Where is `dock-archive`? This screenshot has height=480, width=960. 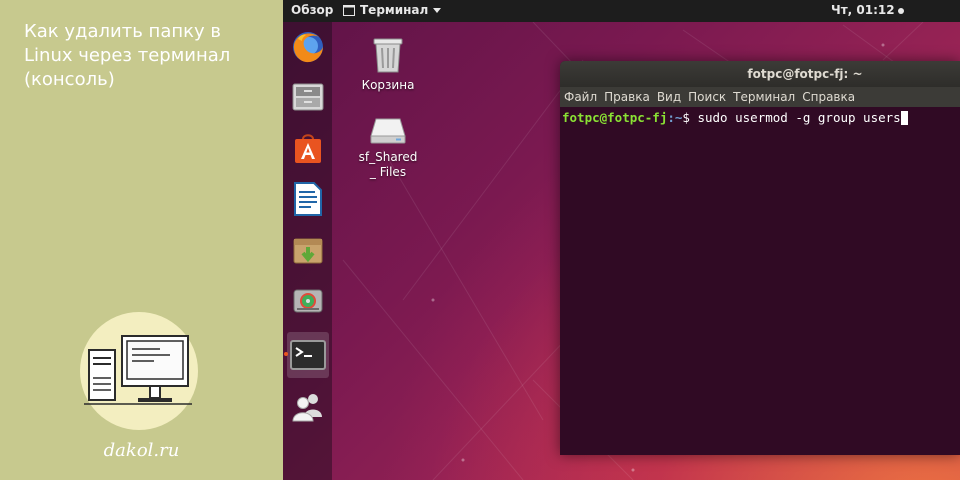 dock-archive is located at coordinates (308, 250).